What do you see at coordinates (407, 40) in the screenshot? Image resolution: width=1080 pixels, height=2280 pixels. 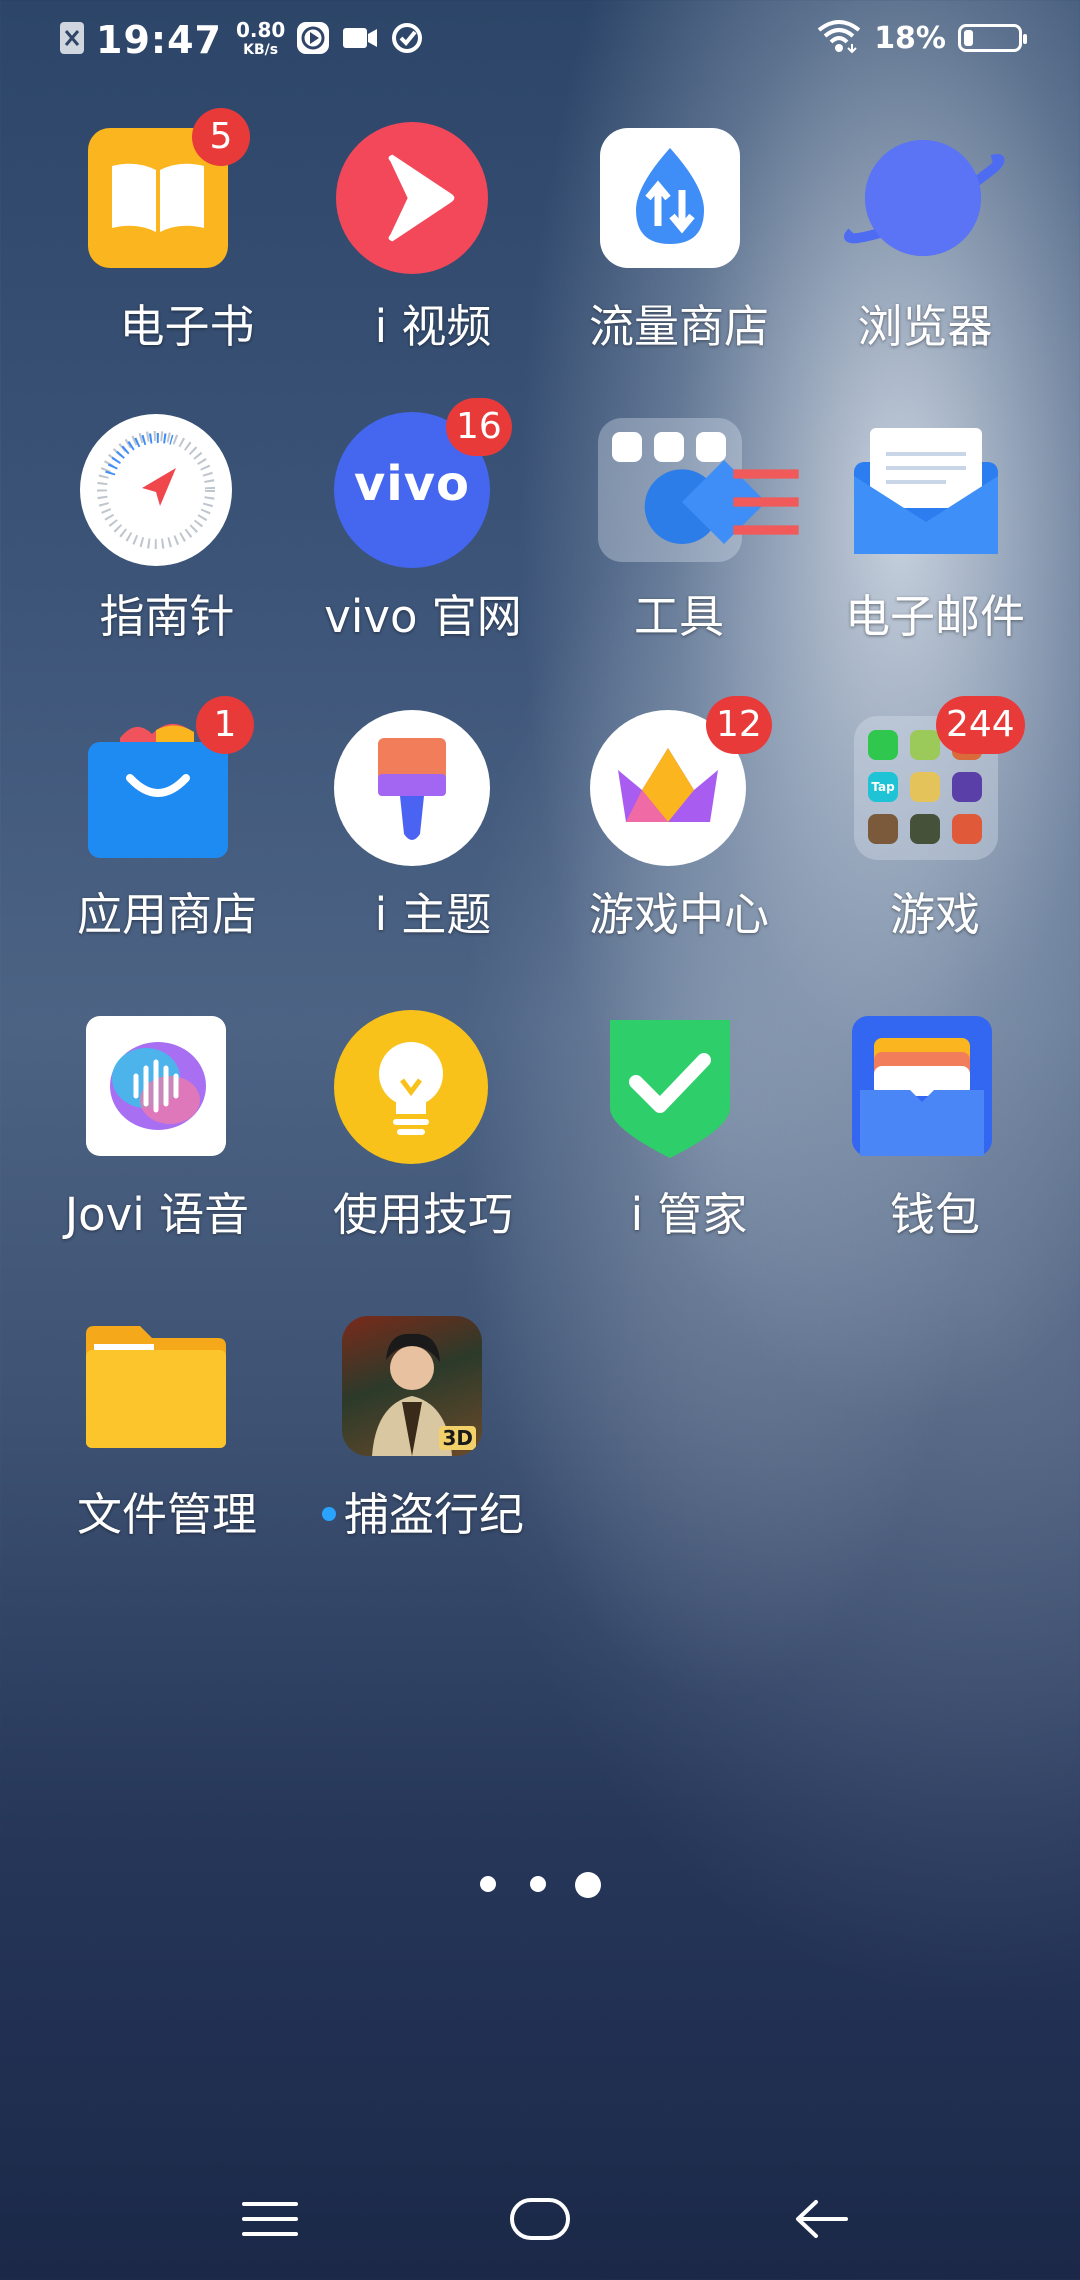 I see `sync-icon` at bounding box center [407, 40].